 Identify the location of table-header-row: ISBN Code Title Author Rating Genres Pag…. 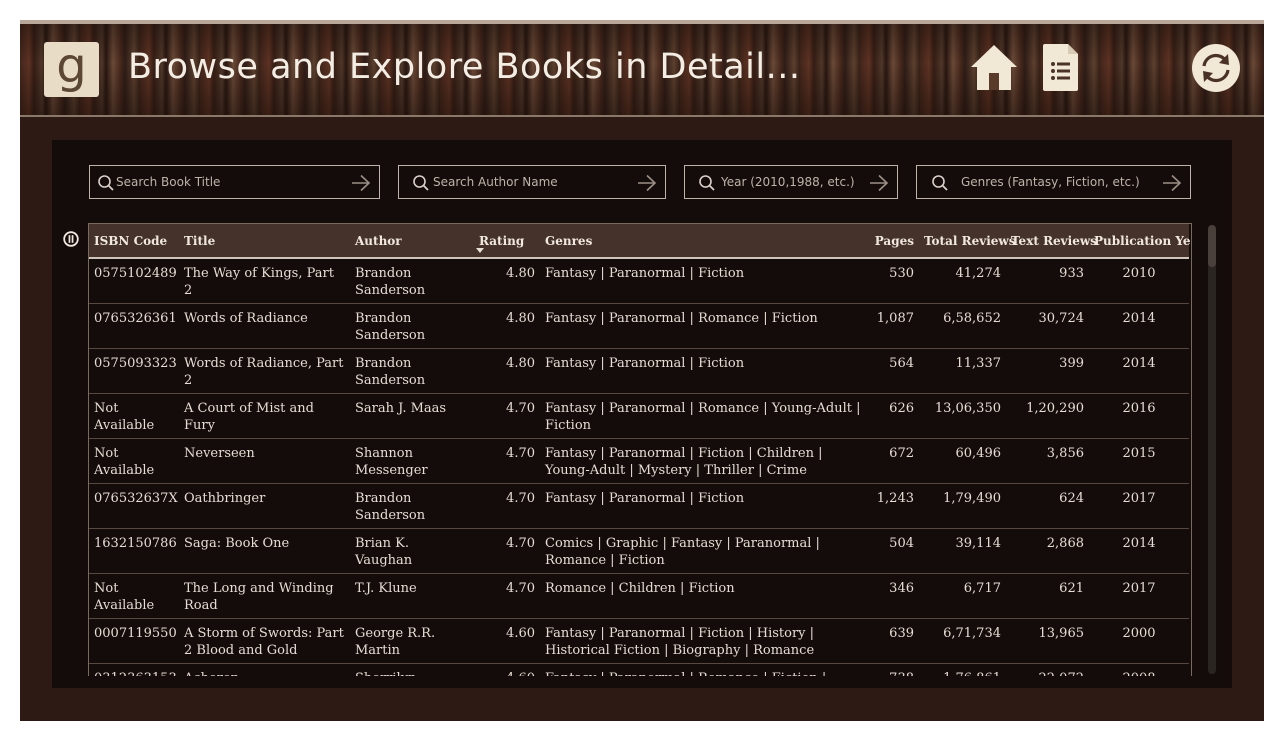
(640, 241).